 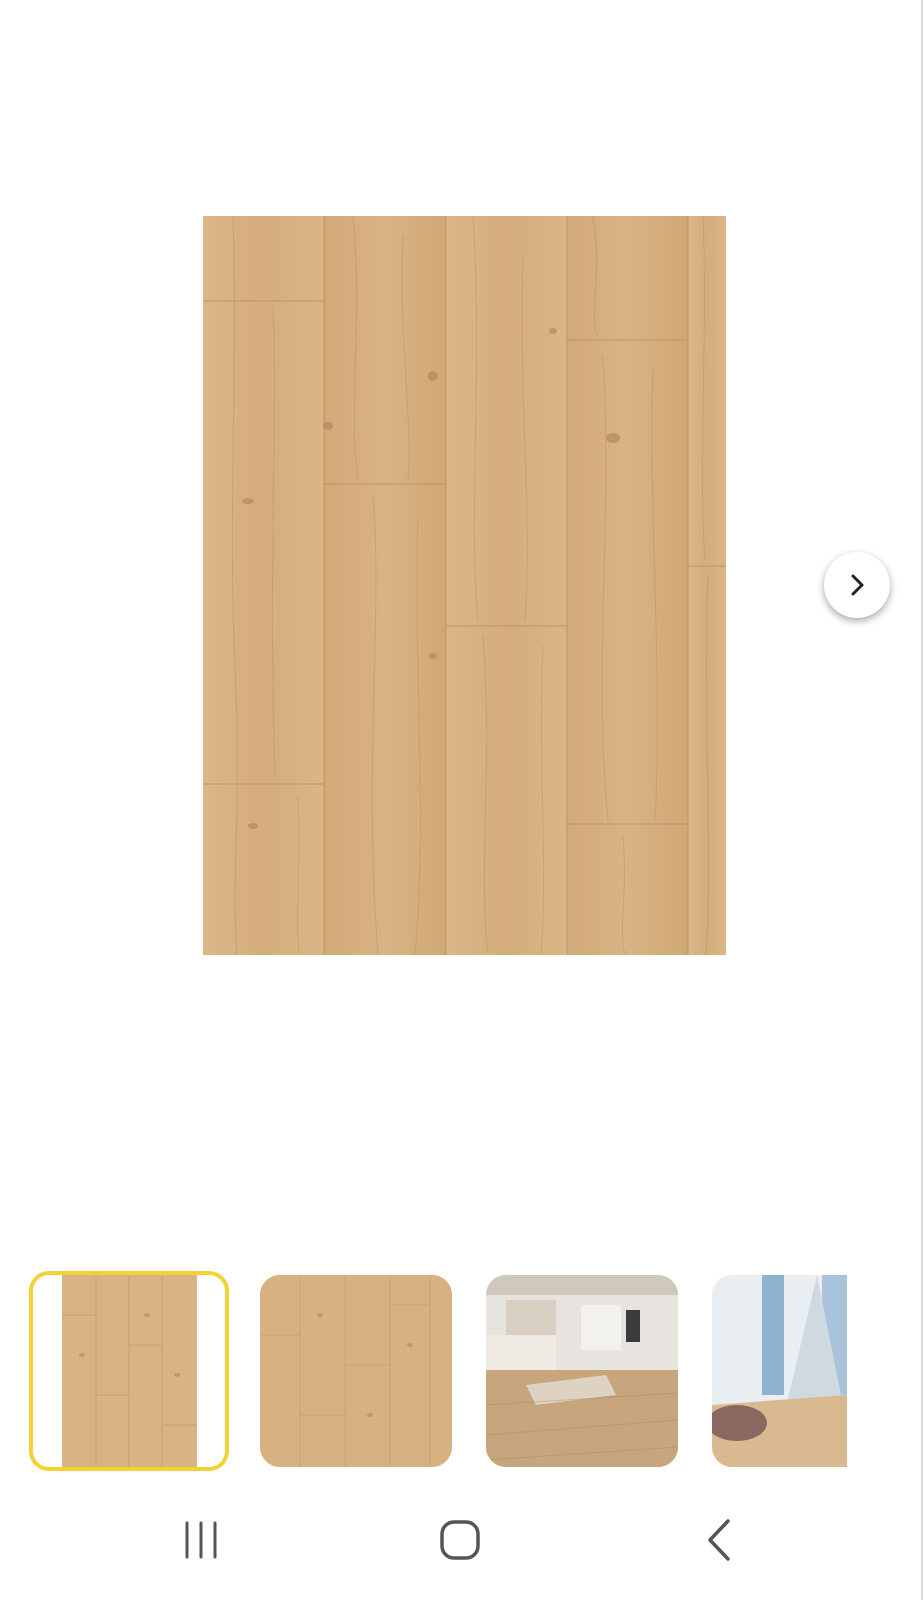 I want to click on back-button, so click(x=719, y=1540).